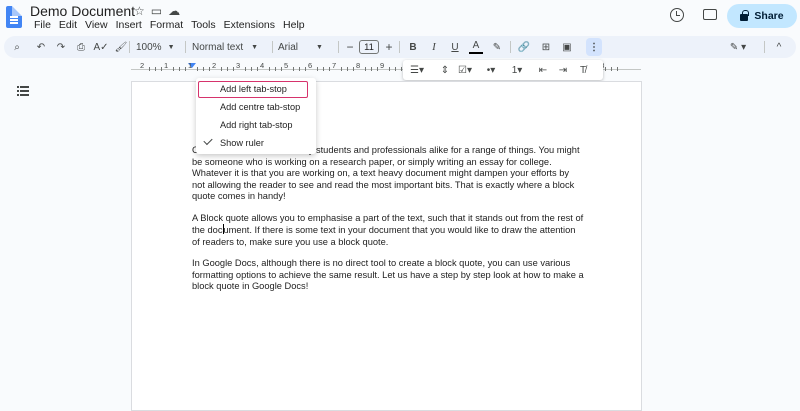 Image resolution: width=800 pixels, height=411 pixels. Describe the element at coordinates (389, 47) in the screenshot. I see `increase-font-size-button: +` at that location.